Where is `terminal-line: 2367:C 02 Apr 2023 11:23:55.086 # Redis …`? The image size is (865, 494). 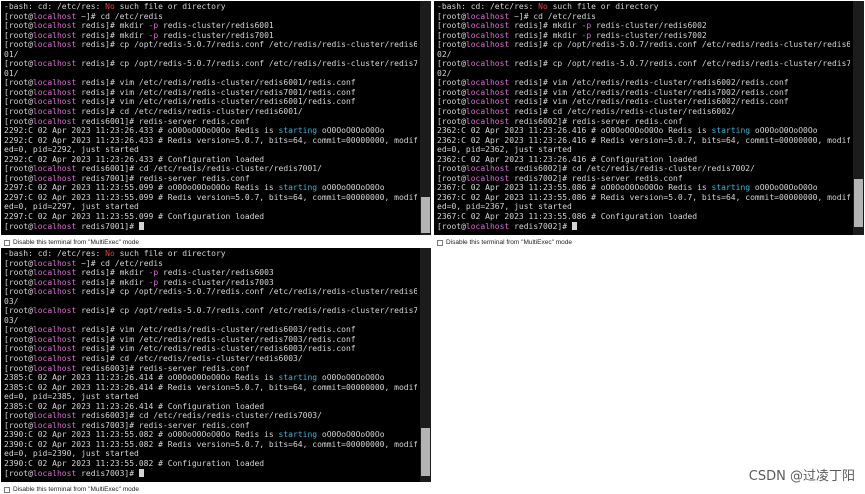 terminal-line: 2367:C 02 Apr 2023 11:23:55.086 # Redis … is located at coordinates (643, 198).